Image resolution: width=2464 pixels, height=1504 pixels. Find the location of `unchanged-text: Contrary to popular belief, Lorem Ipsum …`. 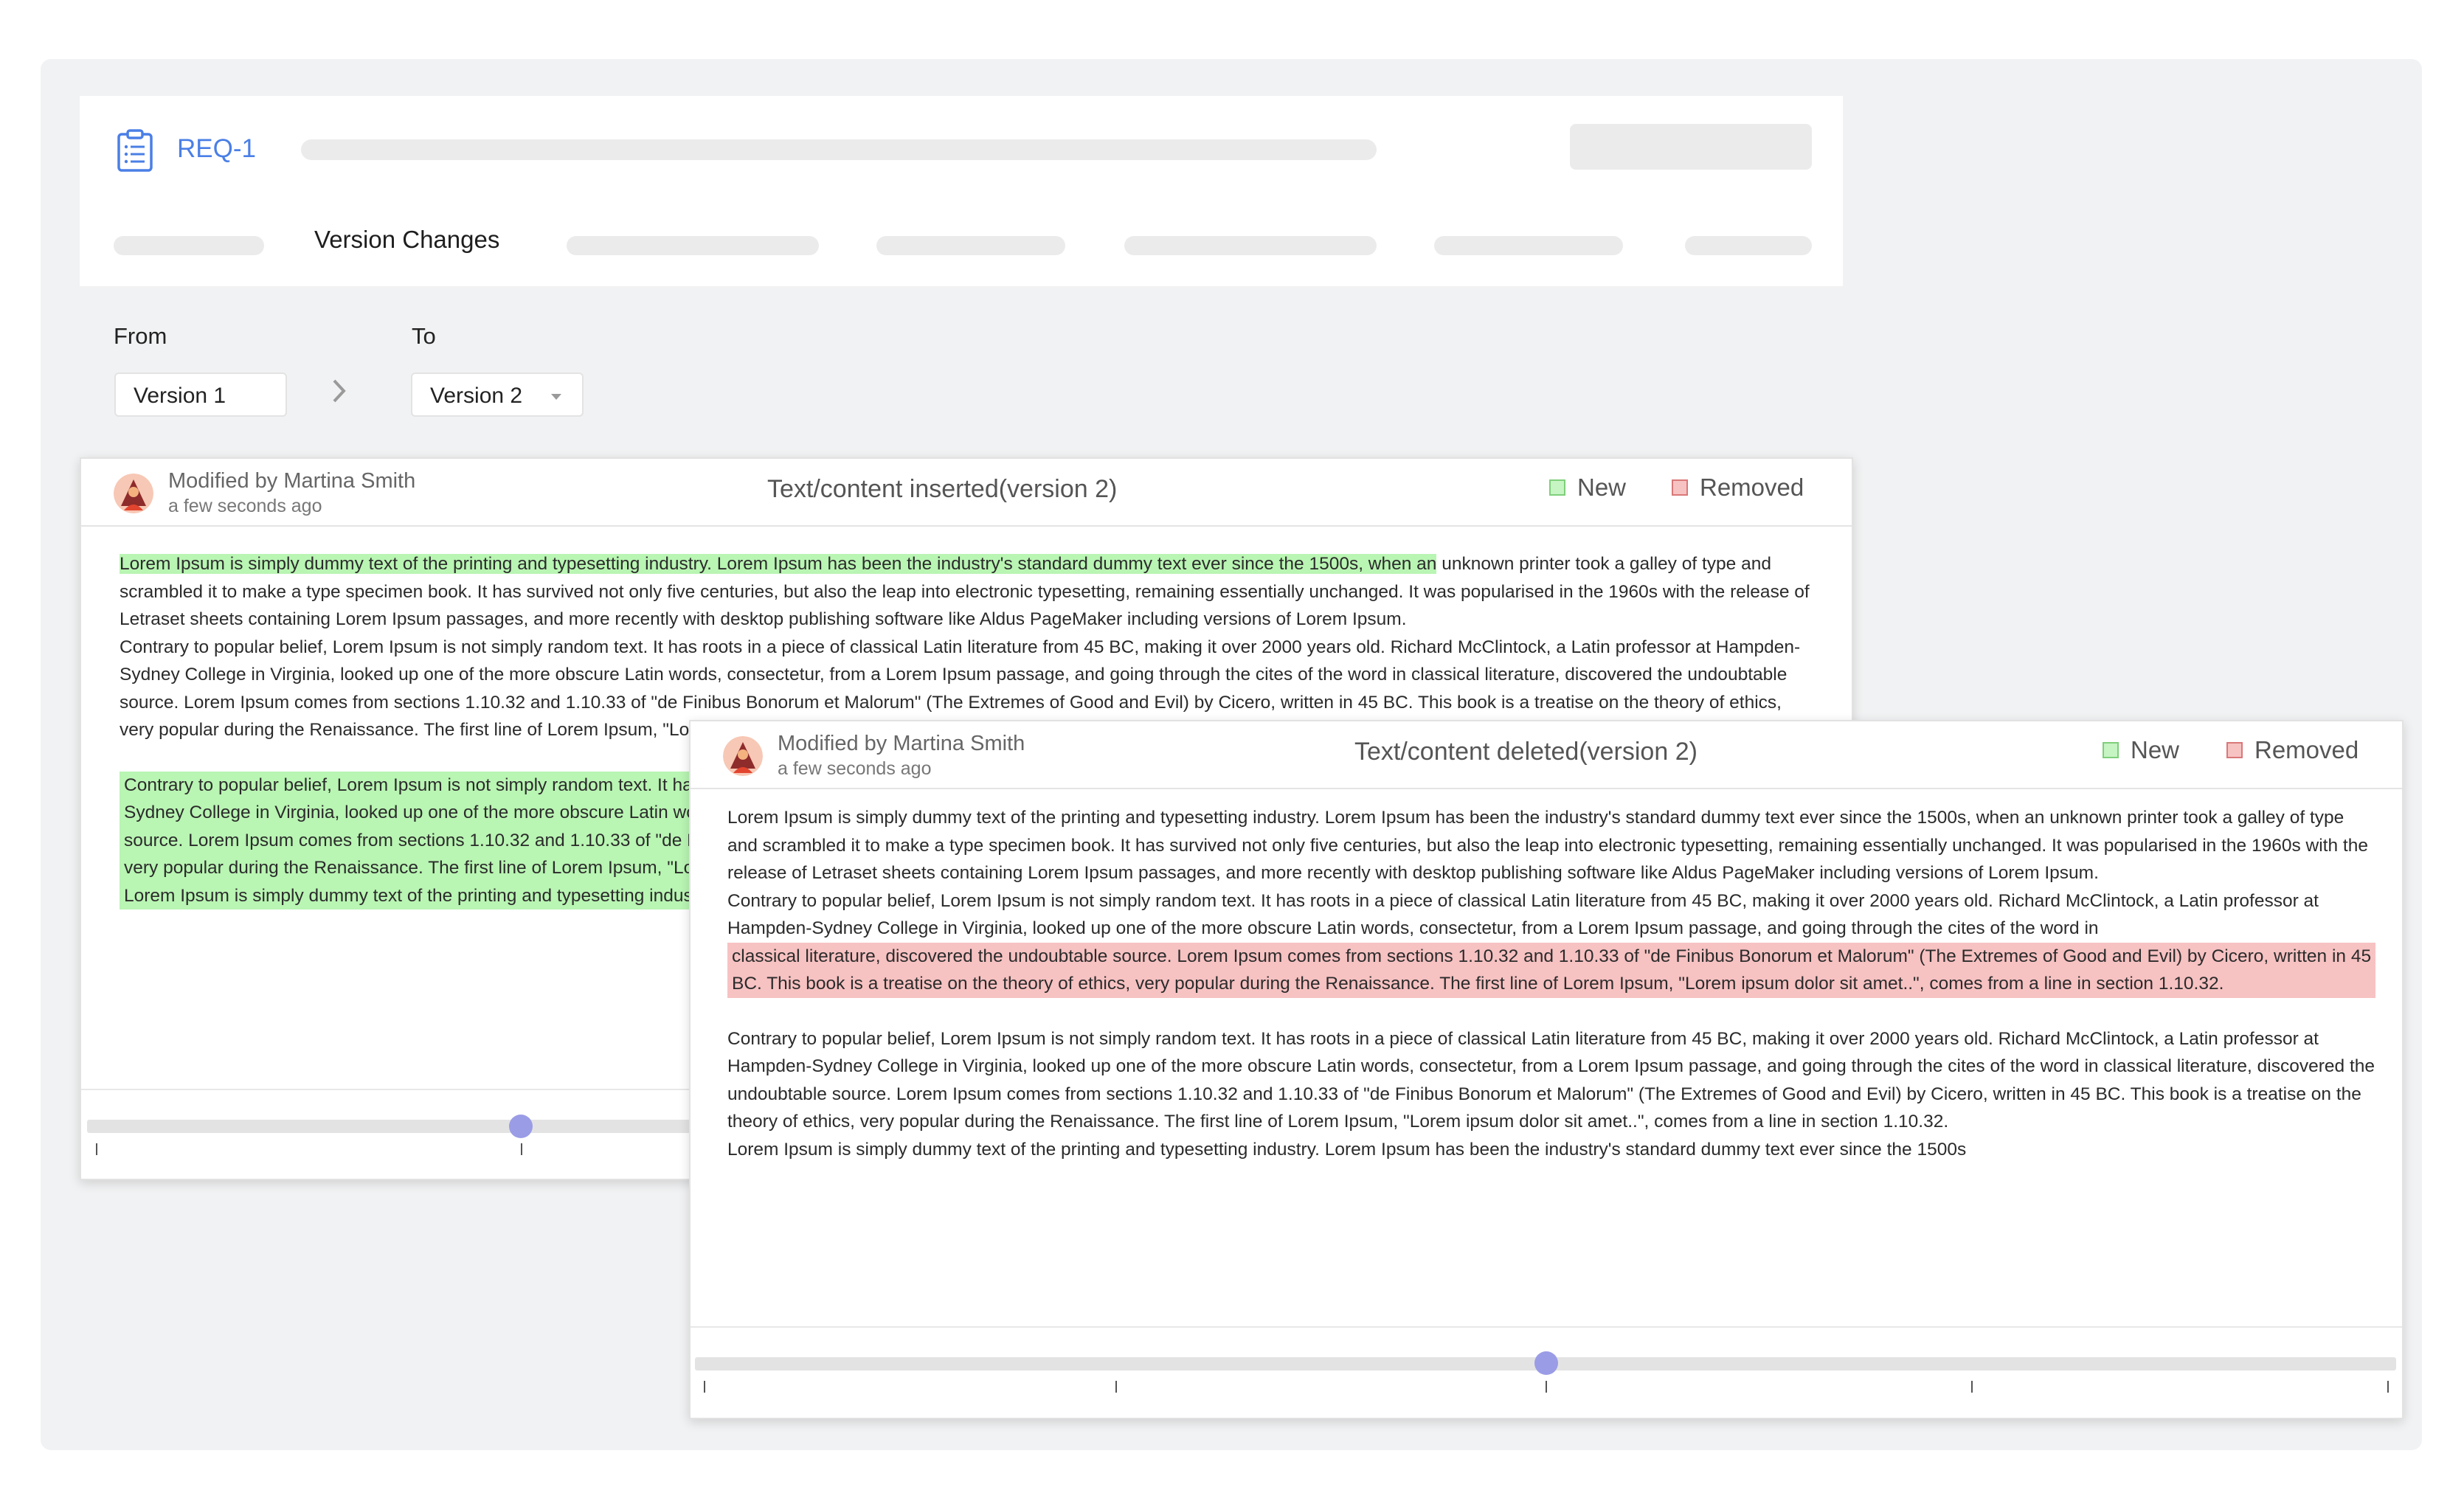

unchanged-text: Contrary to popular belief, Lorem Ipsum … is located at coordinates (1523, 915).